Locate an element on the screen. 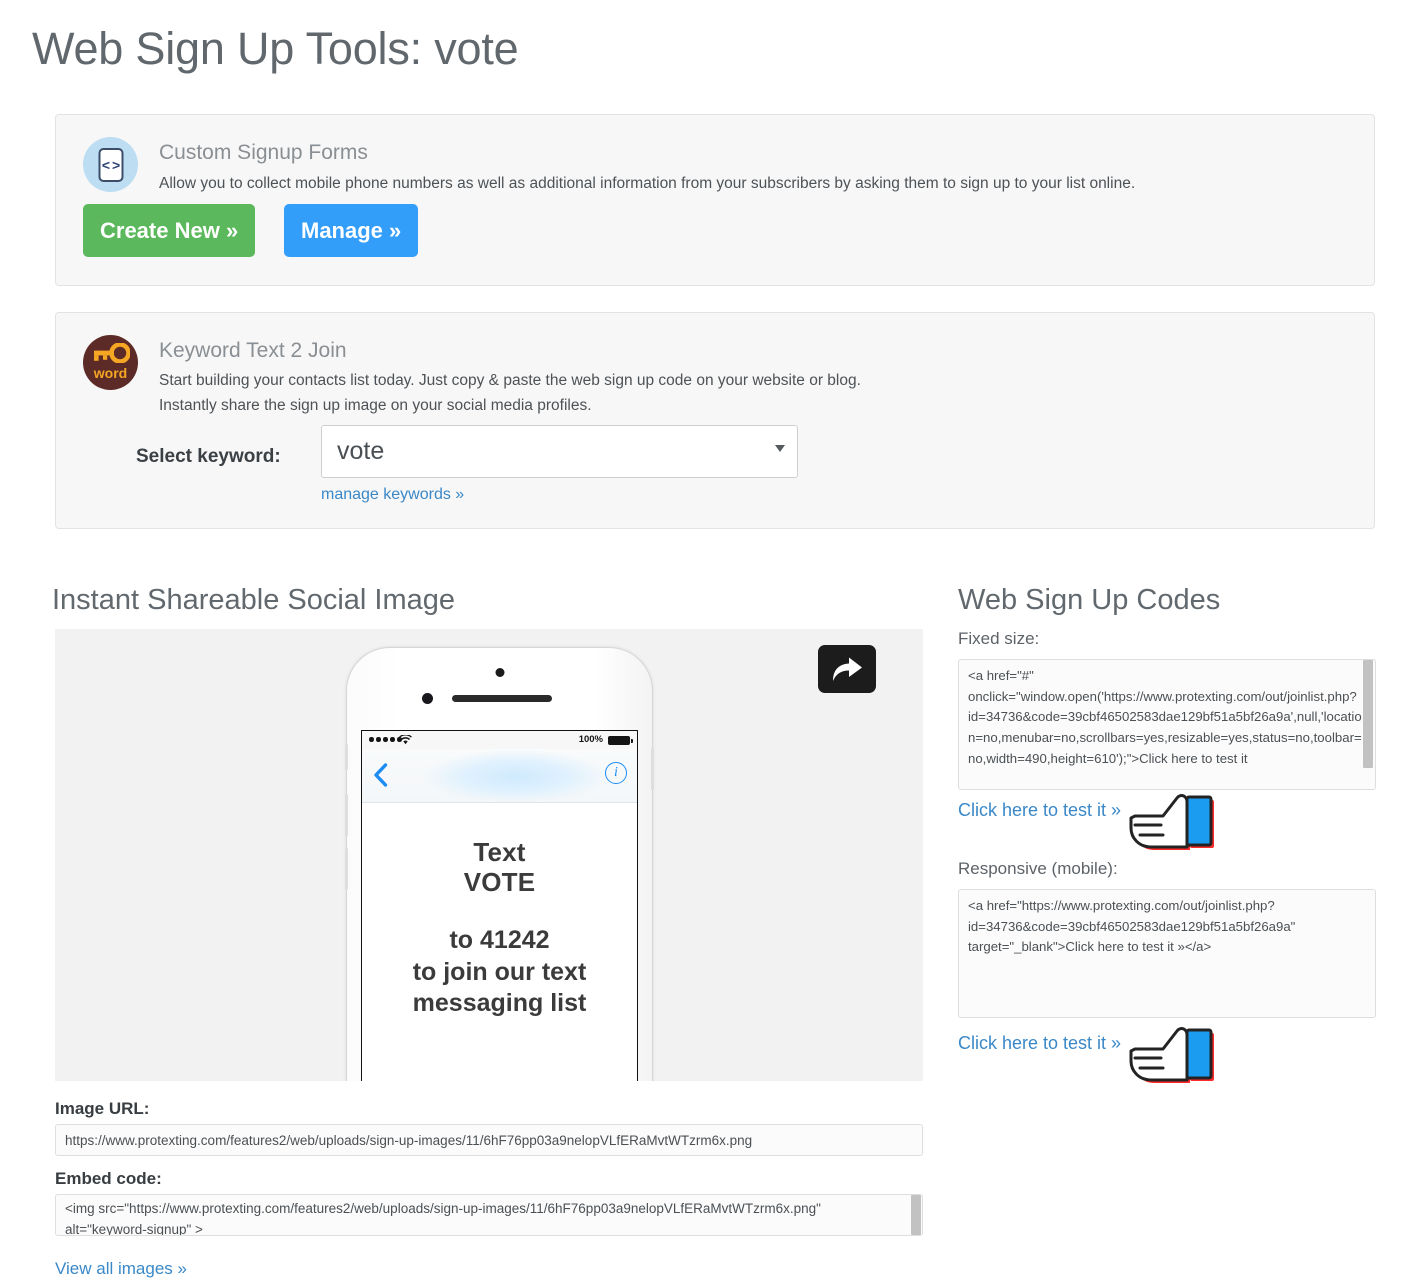 The height and width of the screenshot is (1285, 1428). view-all-images-link: View all images » is located at coordinates (121, 1269).